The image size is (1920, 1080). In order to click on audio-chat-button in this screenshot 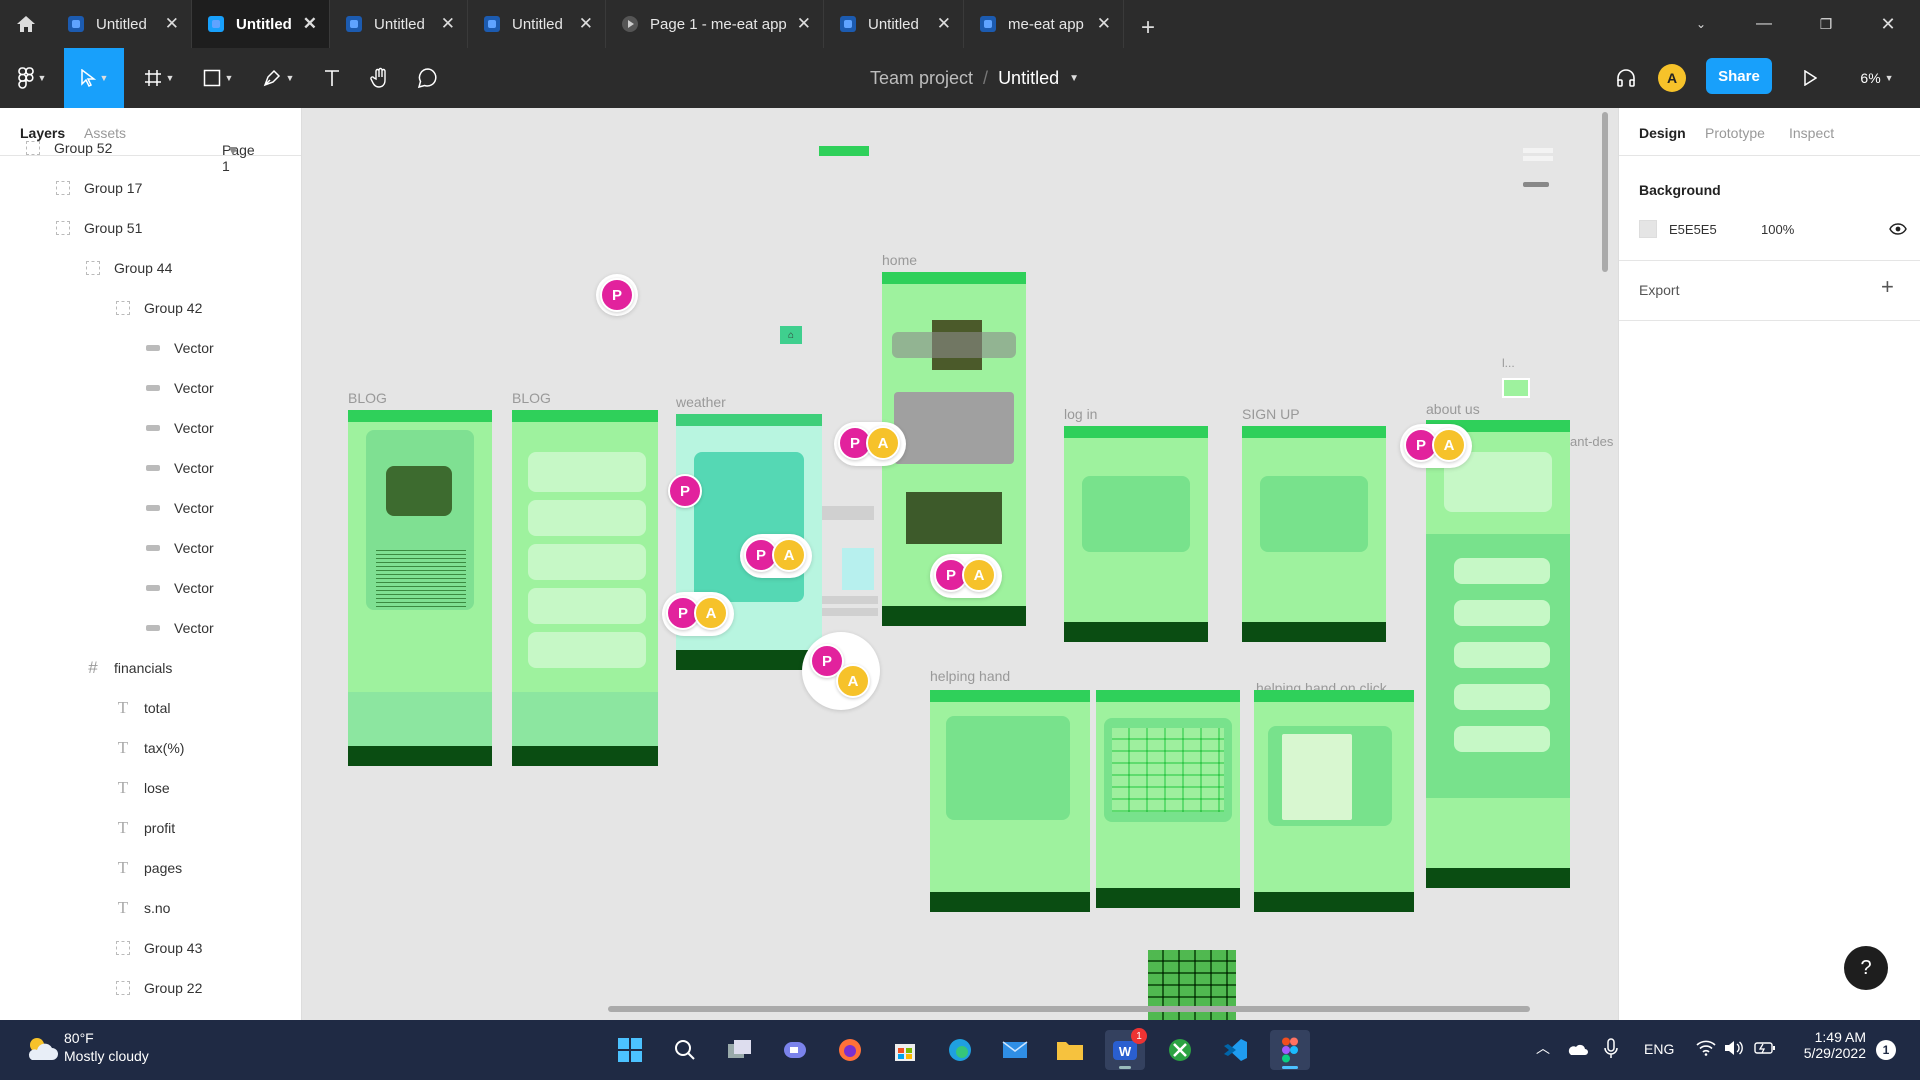, I will do `click(1626, 78)`.